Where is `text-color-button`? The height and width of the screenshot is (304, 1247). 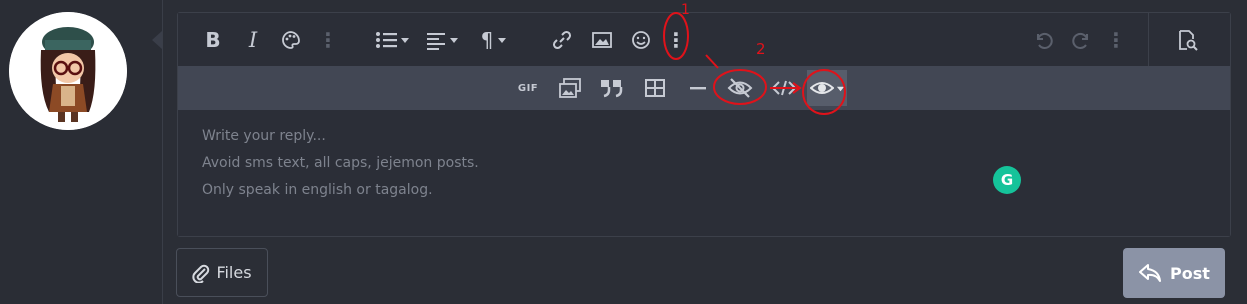
text-color-button is located at coordinates (291, 40).